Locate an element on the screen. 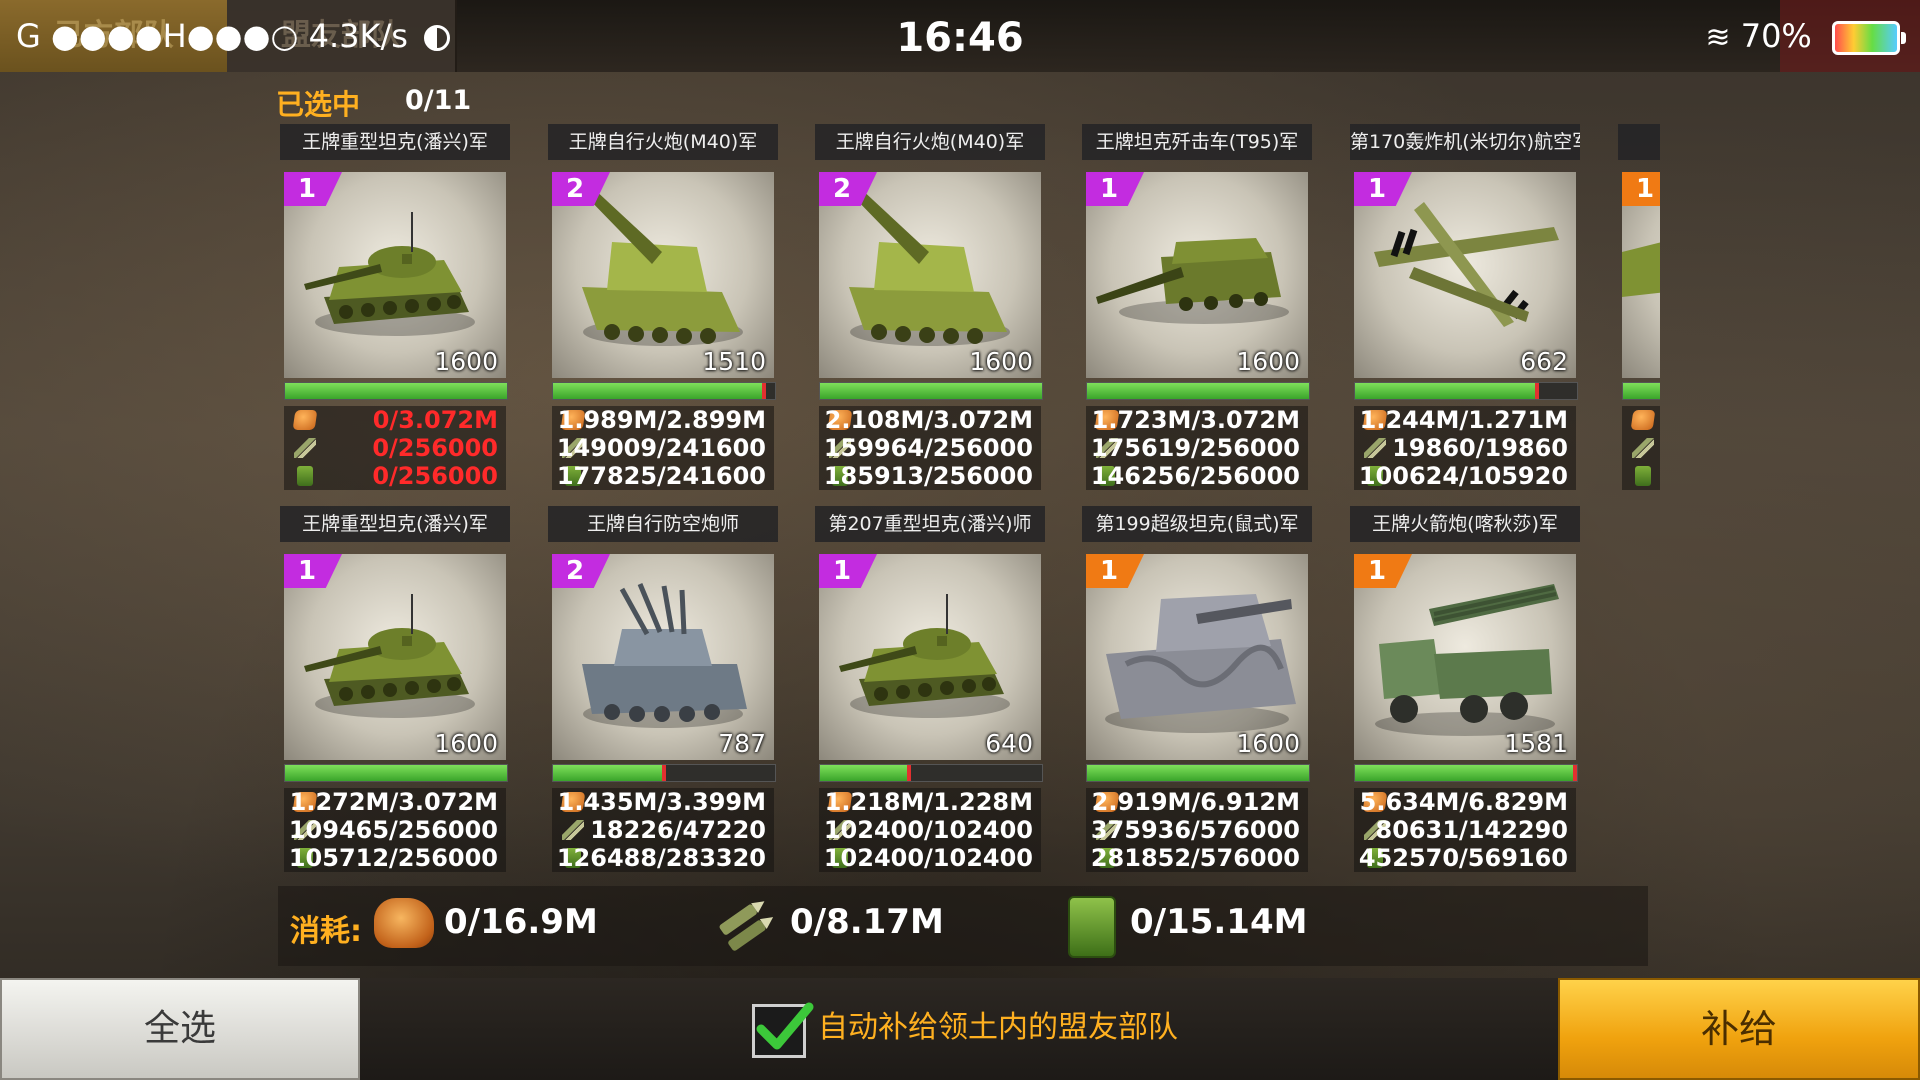 The image size is (1920, 1080). fuel-value: 105712/256000 is located at coordinates (393, 858).